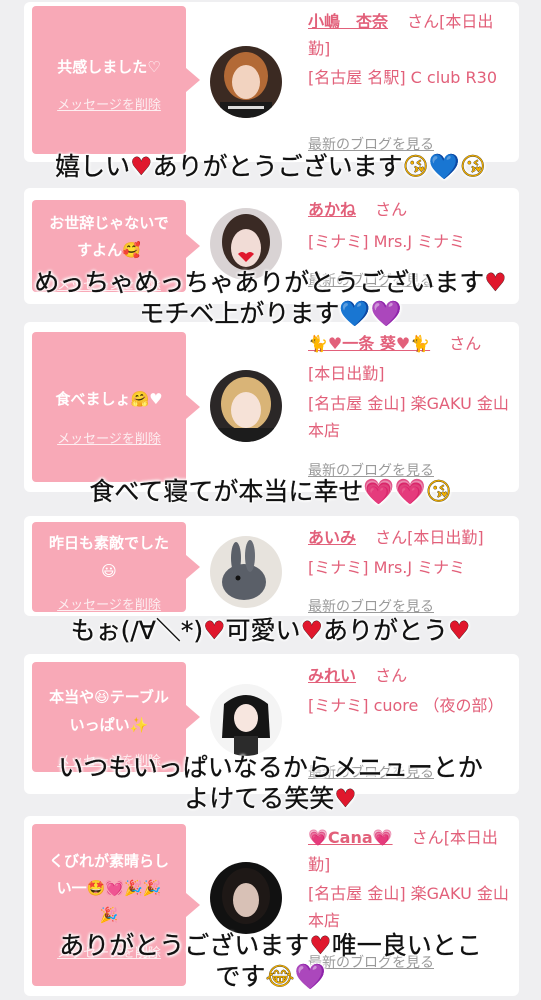 The height and width of the screenshot is (1000, 541). What do you see at coordinates (332, 537) in the screenshot?
I see `cast-name-link: あいみ` at bounding box center [332, 537].